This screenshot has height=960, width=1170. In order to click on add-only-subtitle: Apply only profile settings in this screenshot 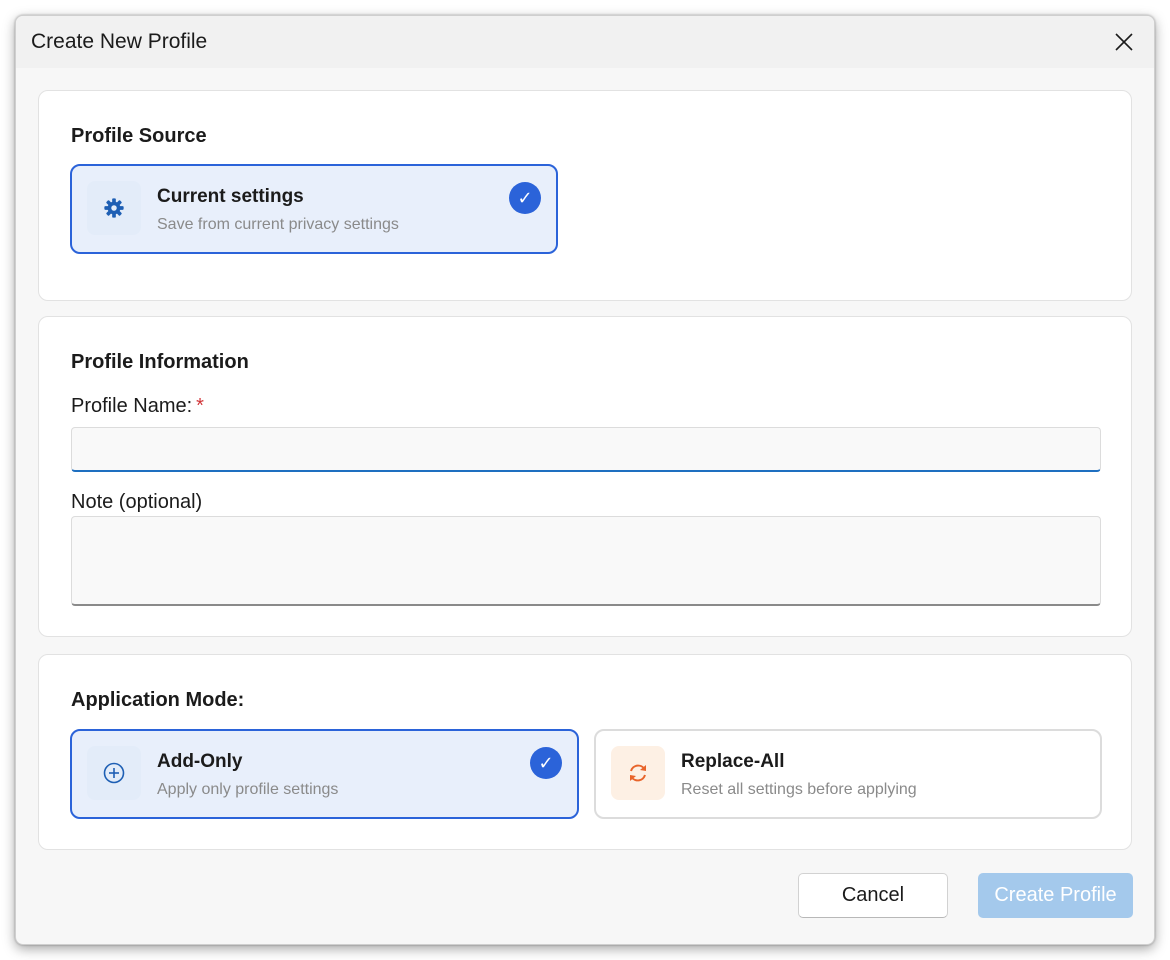, I will do `click(248, 789)`.